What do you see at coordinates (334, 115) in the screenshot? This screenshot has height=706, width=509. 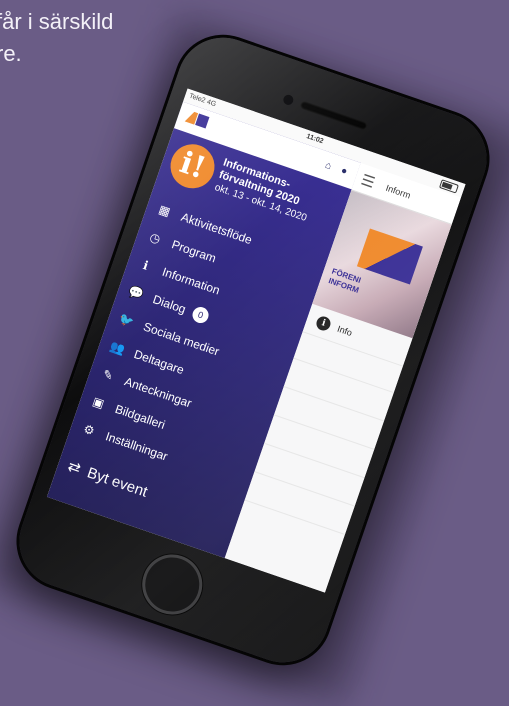 I see `earpiece-speaker` at bounding box center [334, 115].